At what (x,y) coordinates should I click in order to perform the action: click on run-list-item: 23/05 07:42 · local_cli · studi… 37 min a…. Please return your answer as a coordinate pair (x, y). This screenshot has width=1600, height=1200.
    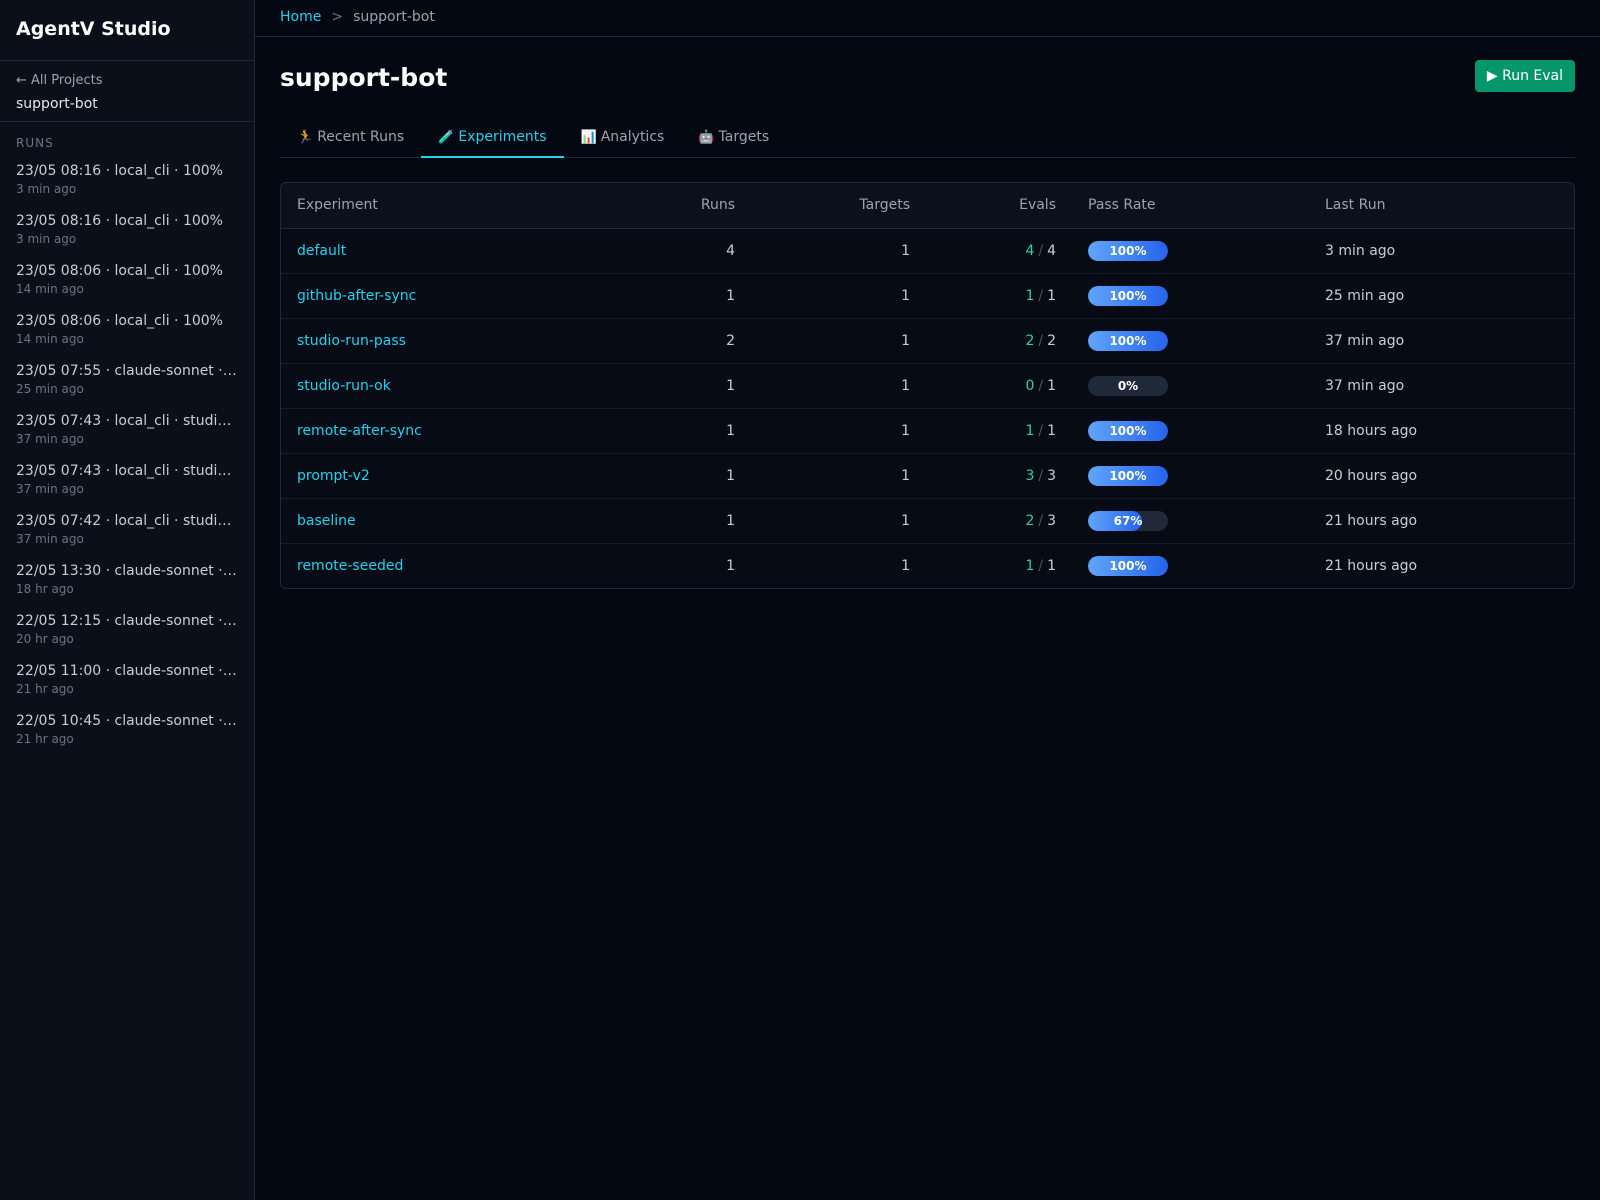
    Looking at the image, I should click on (127, 533).